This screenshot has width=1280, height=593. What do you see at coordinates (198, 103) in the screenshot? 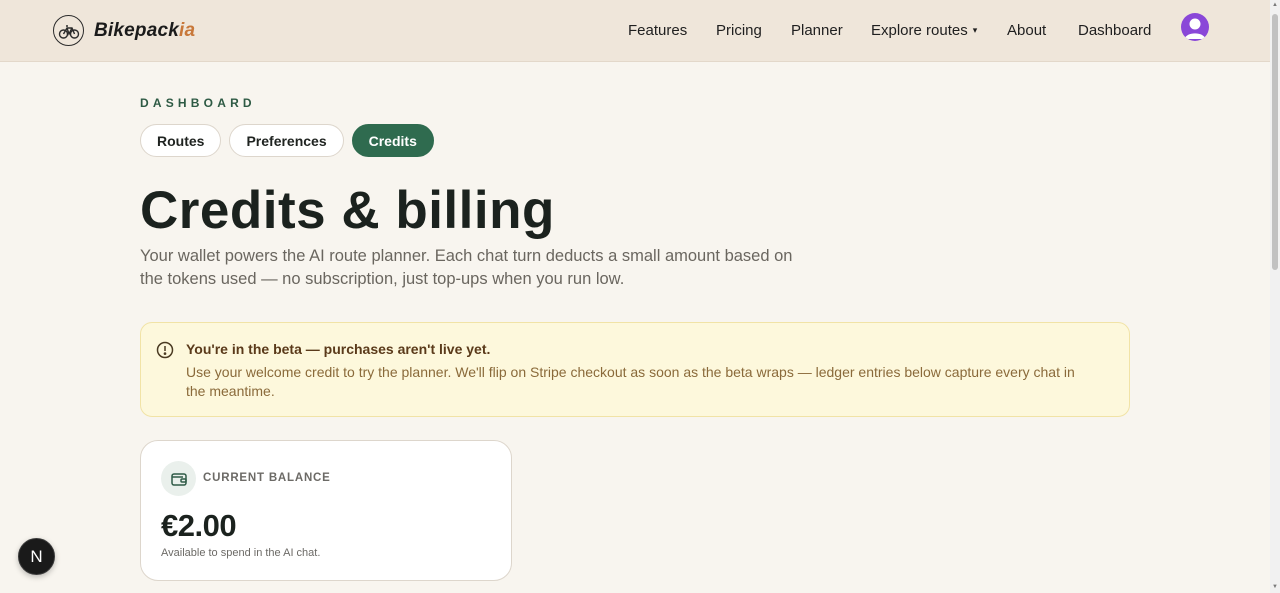
I see `section-eyebrow: DASHBOARD` at bounding box center [198, 103].